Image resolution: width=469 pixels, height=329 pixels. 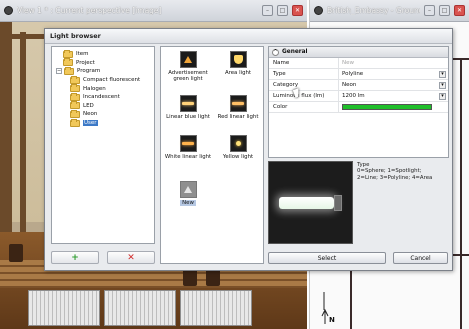 What do you see at coordinates (103, 54) in the screenshot?
I see `tree-item-item: Item` at bounding box center [103, 54].